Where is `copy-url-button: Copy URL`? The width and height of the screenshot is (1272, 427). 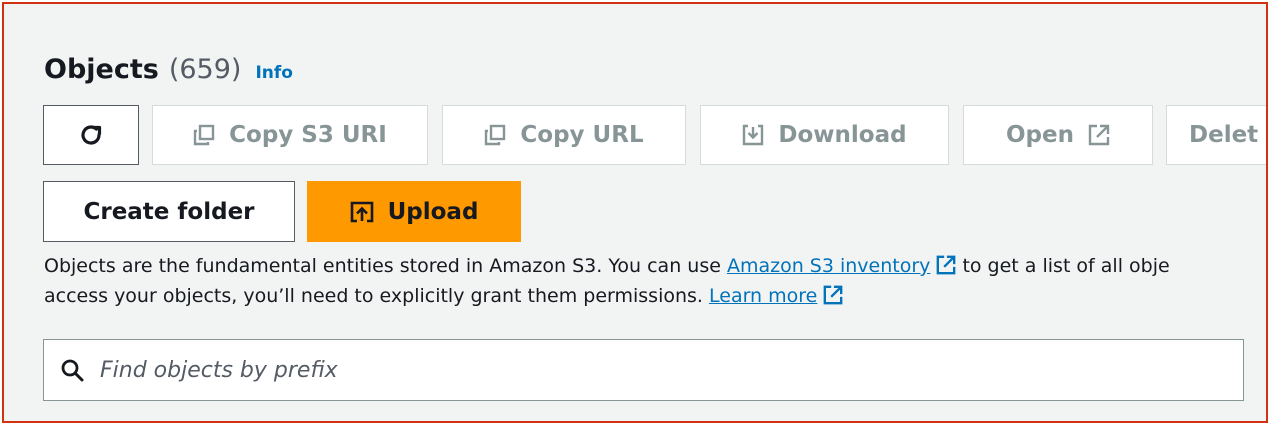
copy-url-button: Copy URL is located at coordinates (564, 135).